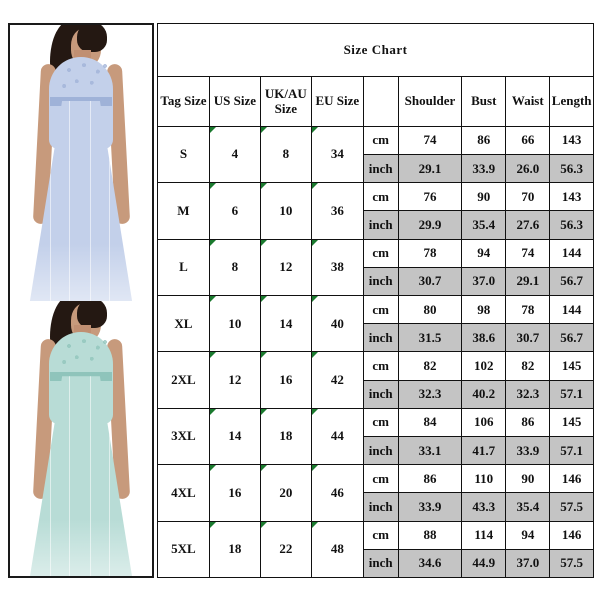  I want to click on cell-inch-bust: 40.2, so click(484, 394).